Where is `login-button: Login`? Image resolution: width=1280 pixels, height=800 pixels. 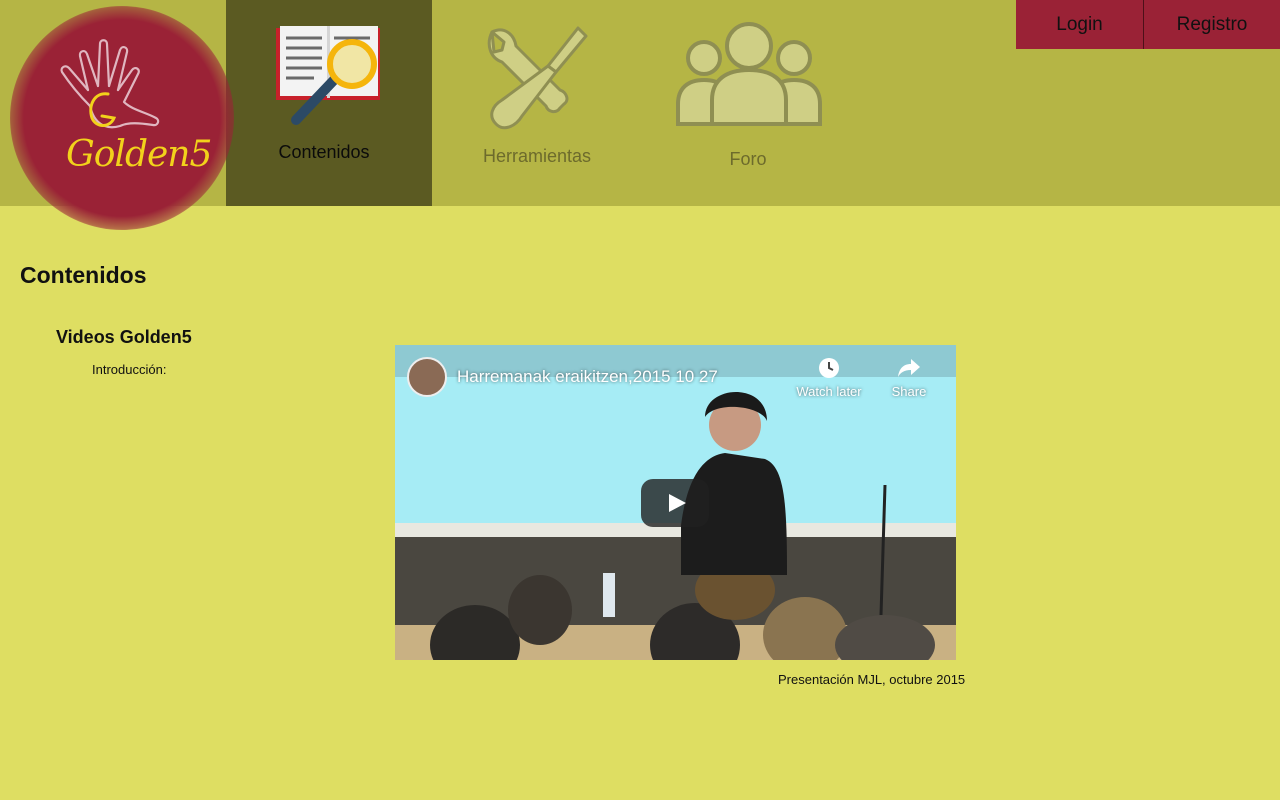
login-button: Login is located at coordinates (1080, 24).